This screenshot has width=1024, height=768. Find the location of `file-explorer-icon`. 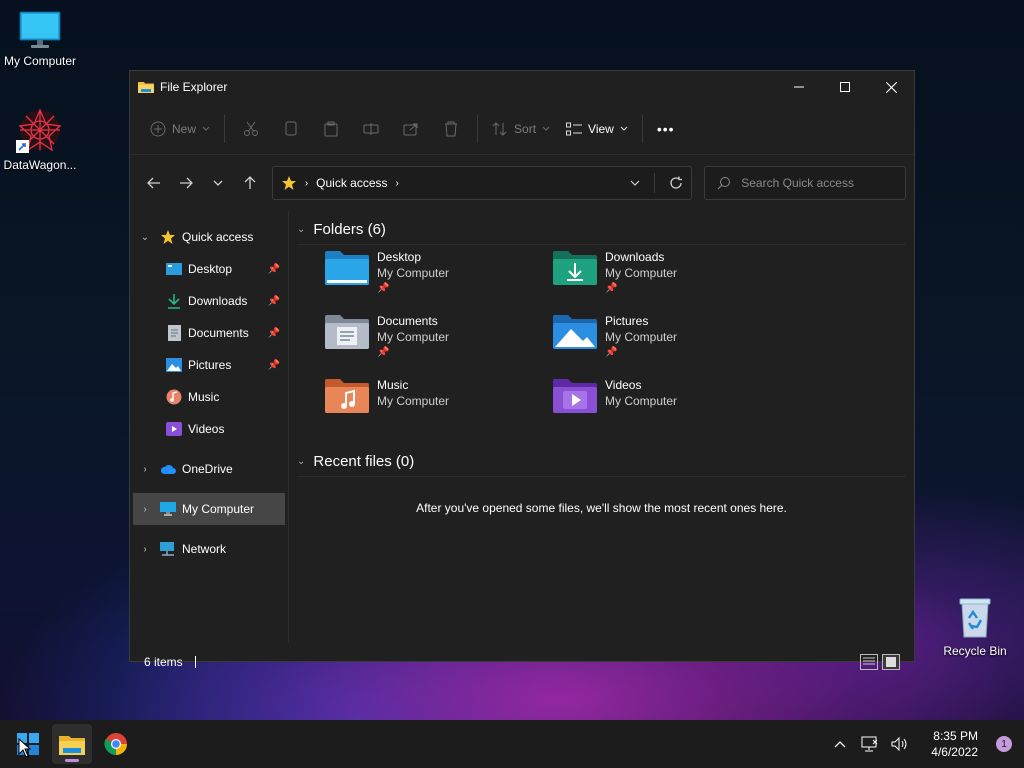

file-explorer-icon is located at coordinates (72, 745).